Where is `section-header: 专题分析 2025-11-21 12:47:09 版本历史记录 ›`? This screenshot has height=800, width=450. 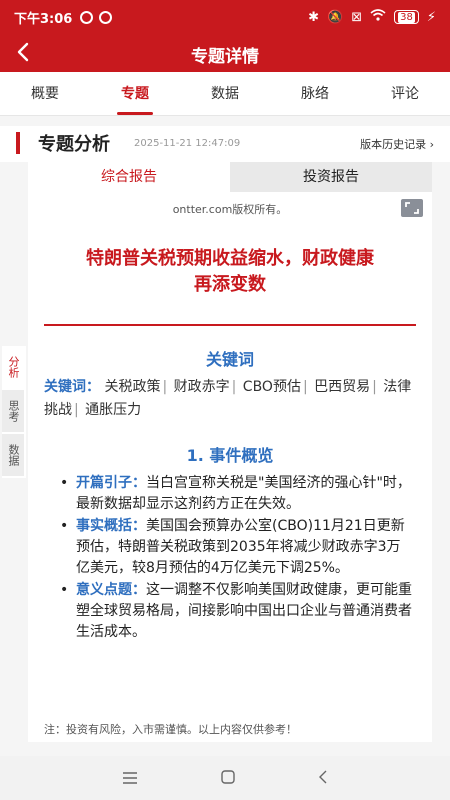 section-header: 专题分析 2025-11-21 12:47:09 版本历史记录 › is located at coordinates (225, 144).